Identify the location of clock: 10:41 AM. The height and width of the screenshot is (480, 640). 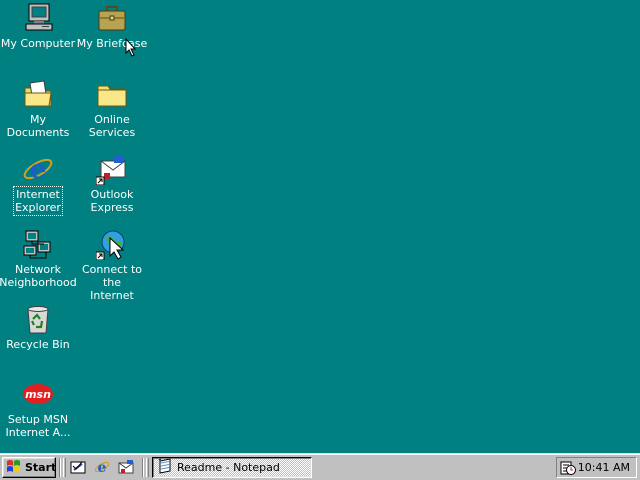
(604, 467).